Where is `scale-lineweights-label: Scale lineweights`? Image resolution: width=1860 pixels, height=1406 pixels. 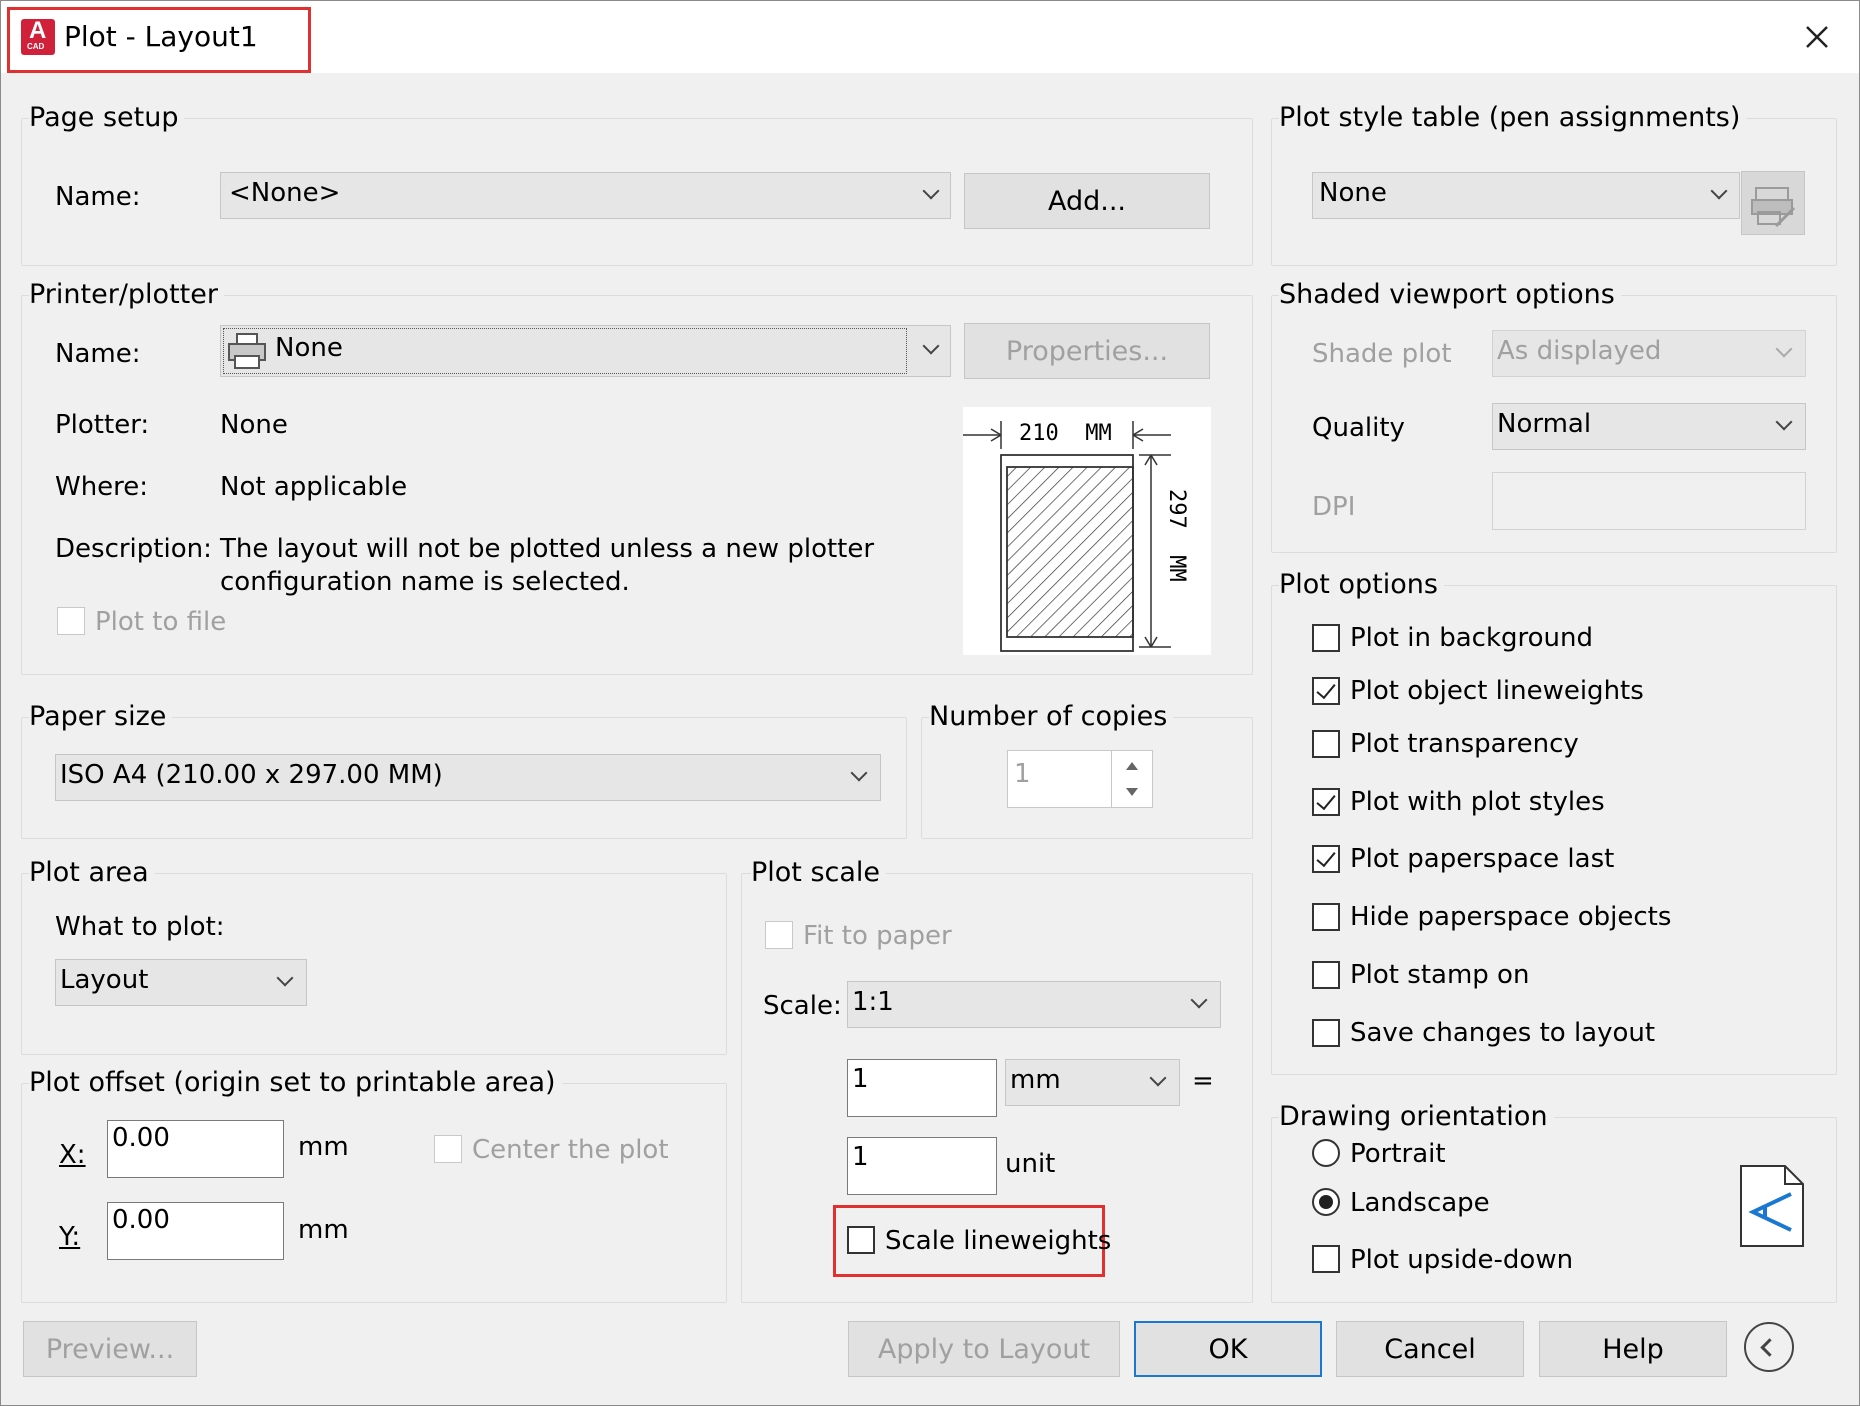 scale-lineweights-label: Scale lineweights is located at coordinates (998, 1241).